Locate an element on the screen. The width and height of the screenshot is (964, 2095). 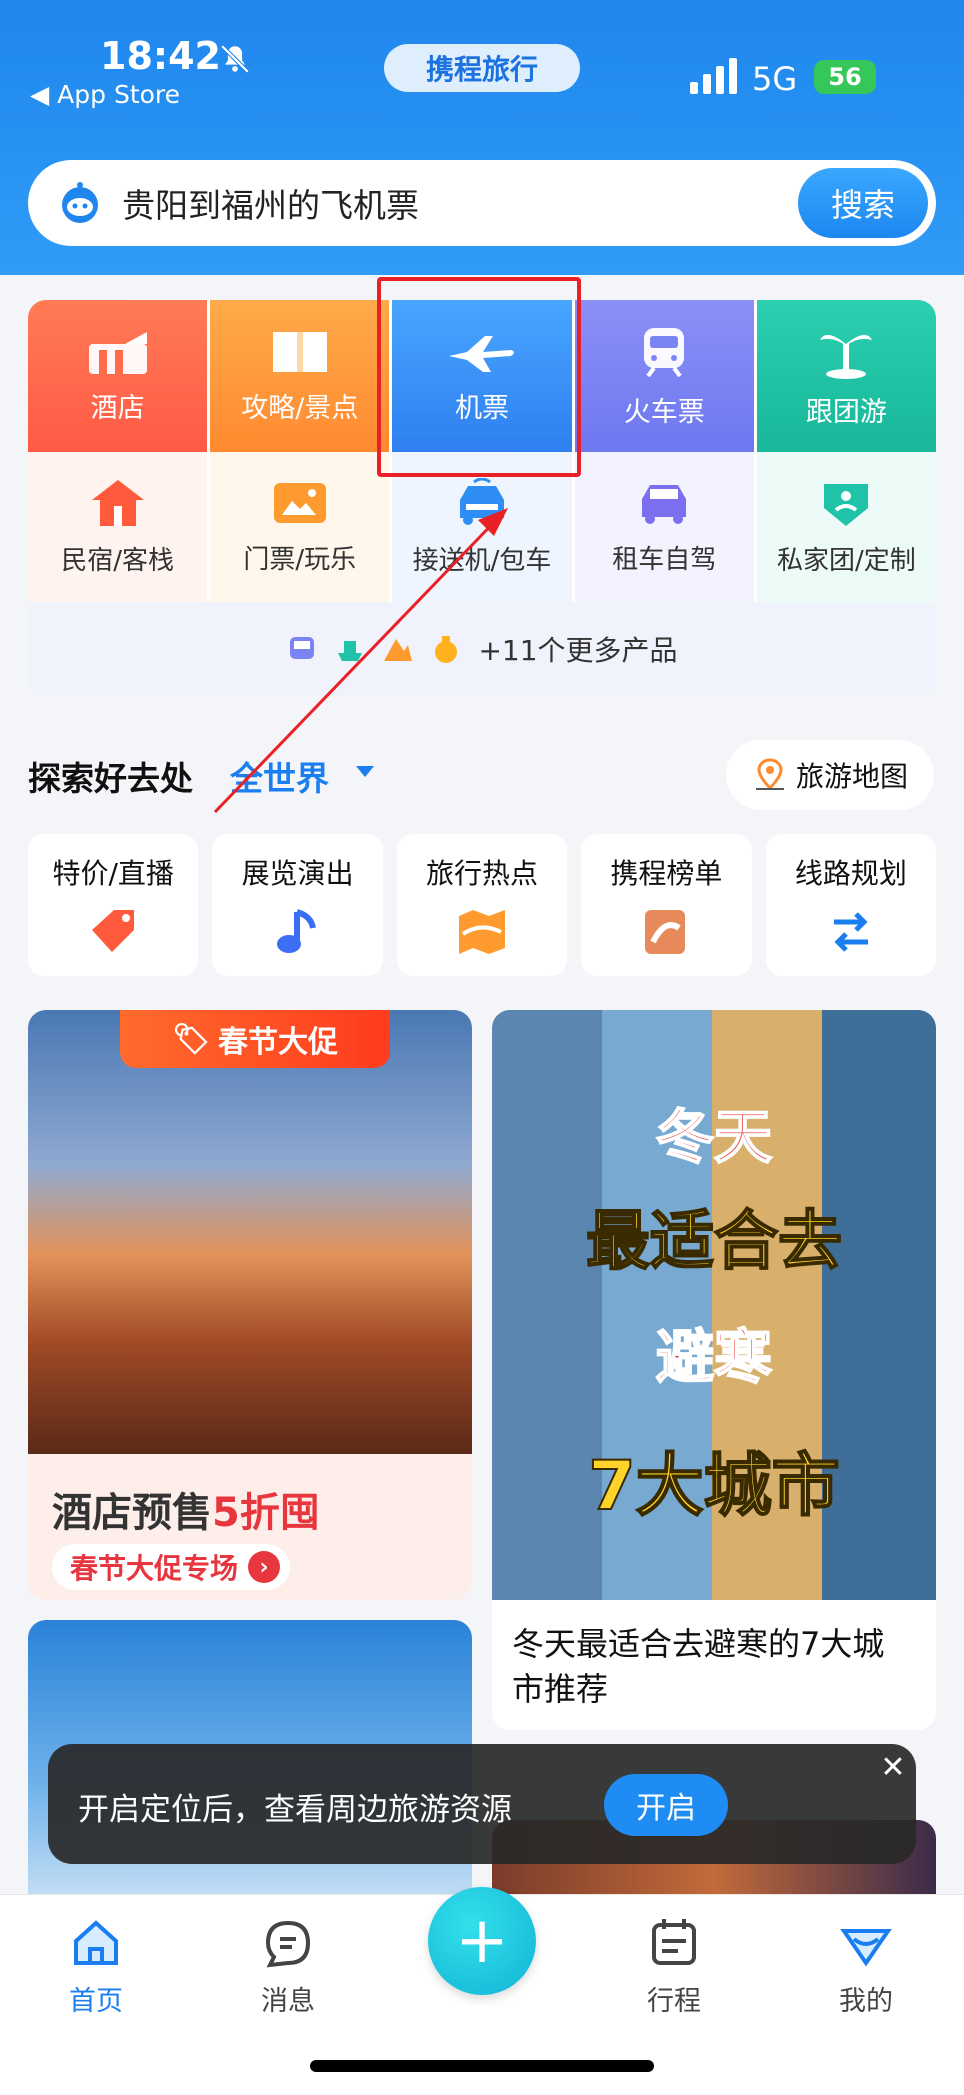
feed-card-spring-sale: 🏷 春节大促 酒店预售5折囤 春节大促专场 › is located at coordinates (250, 1305).